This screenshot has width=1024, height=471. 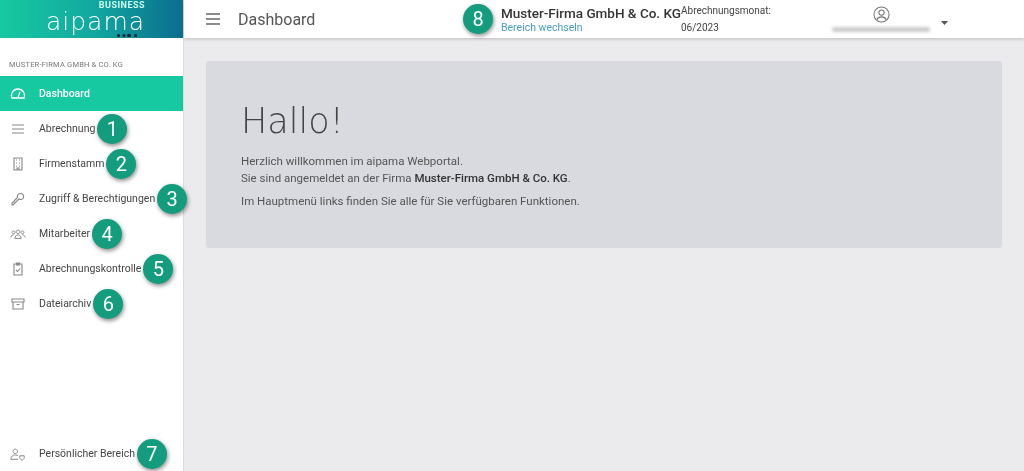 What do you see at coordinates (406, 178) in the screenshot?
I see `welcome-text: Sie sind angemeldet an der Firma Muster-Firma GmbH & Co. KG.` at bounding box center [406, 178].